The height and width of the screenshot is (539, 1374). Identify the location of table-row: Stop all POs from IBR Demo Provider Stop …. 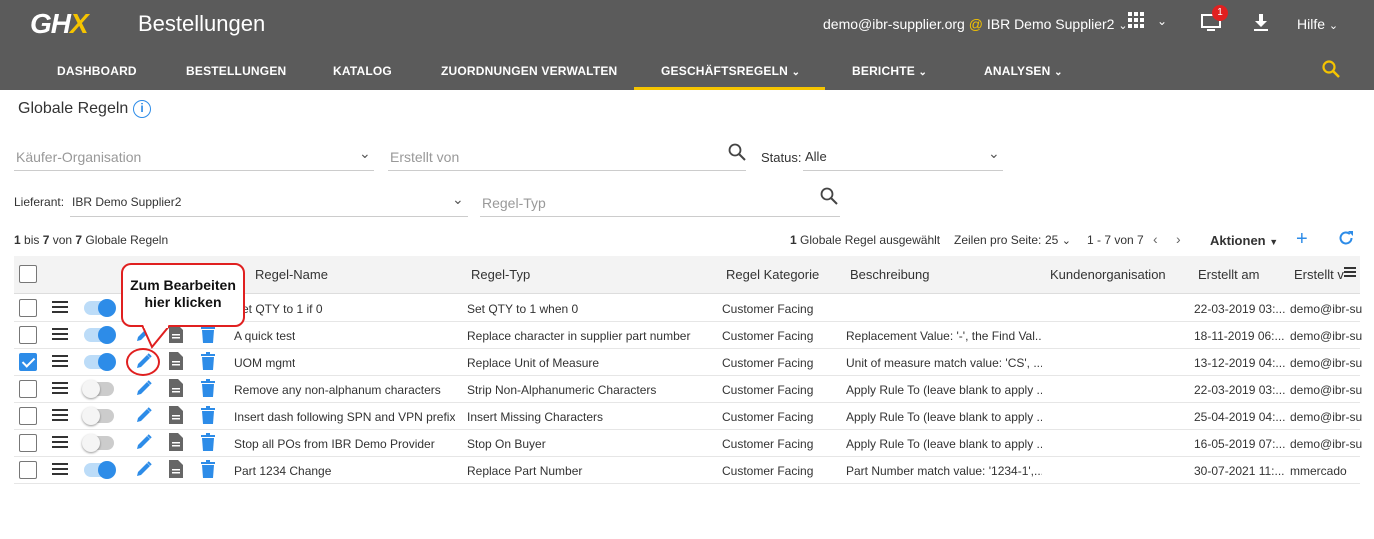
(688, 443).